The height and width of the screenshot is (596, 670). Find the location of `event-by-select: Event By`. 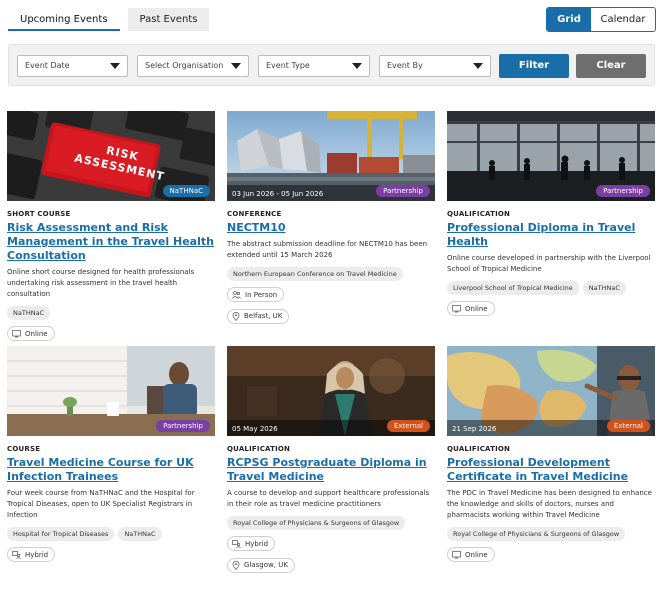

event-by-select: Event By is located at coordinates (435, 66).